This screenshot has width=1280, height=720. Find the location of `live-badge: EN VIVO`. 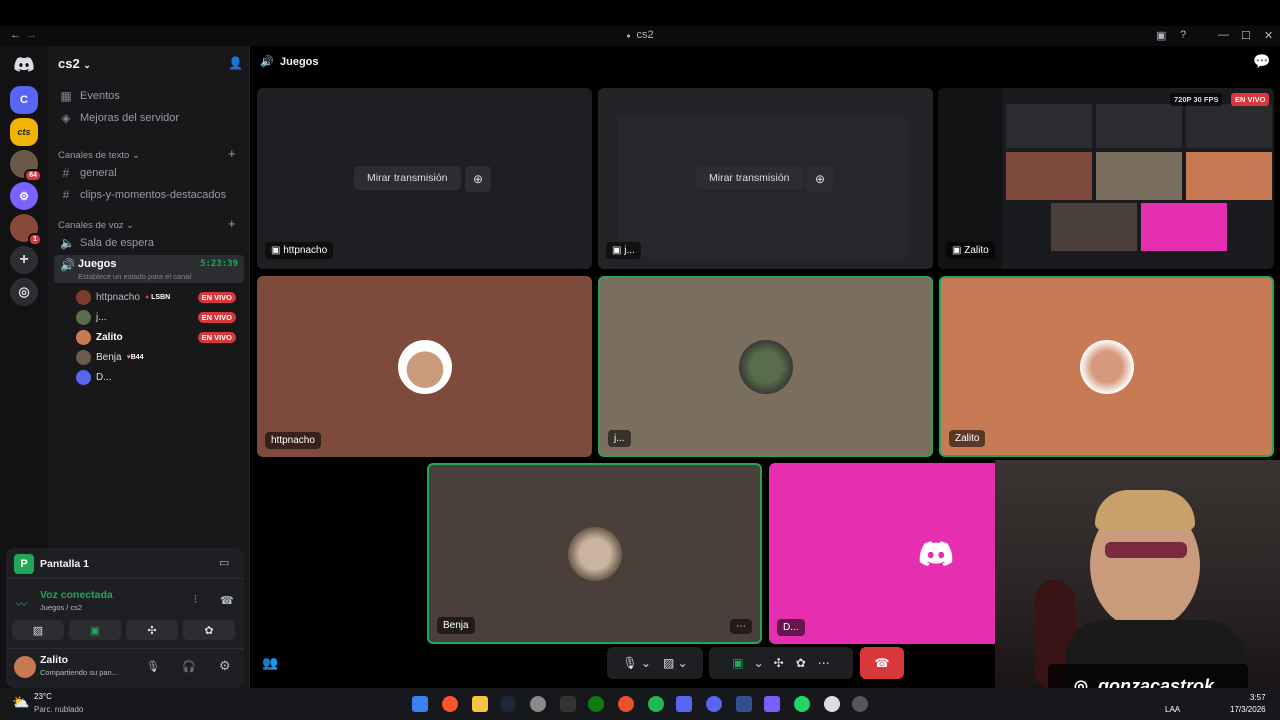

live-badge: EN VIVO is located at coordinates (216, 337).